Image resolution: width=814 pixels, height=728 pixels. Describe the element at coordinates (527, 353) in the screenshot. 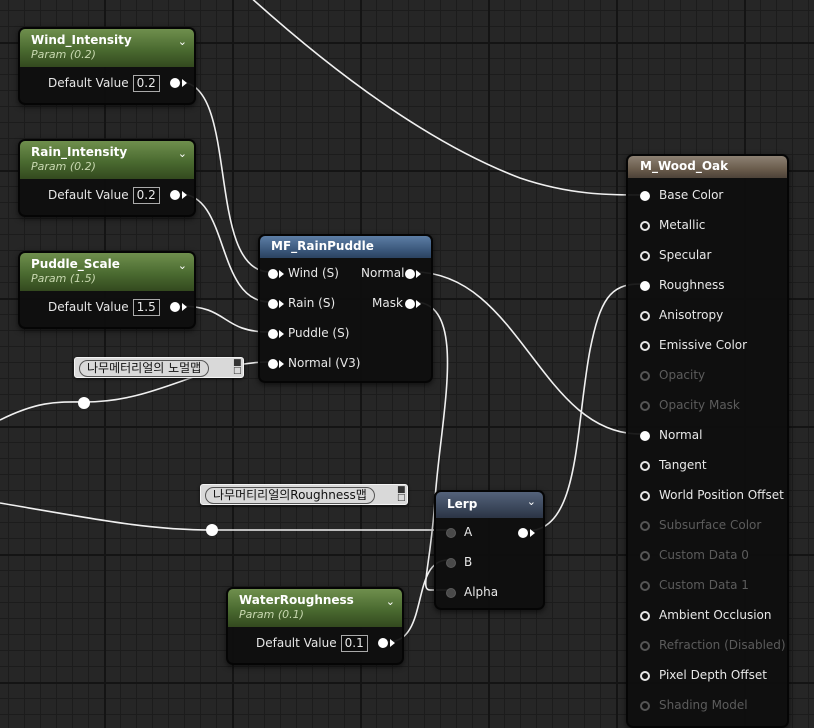

I see `wire-normal-out` at that location.